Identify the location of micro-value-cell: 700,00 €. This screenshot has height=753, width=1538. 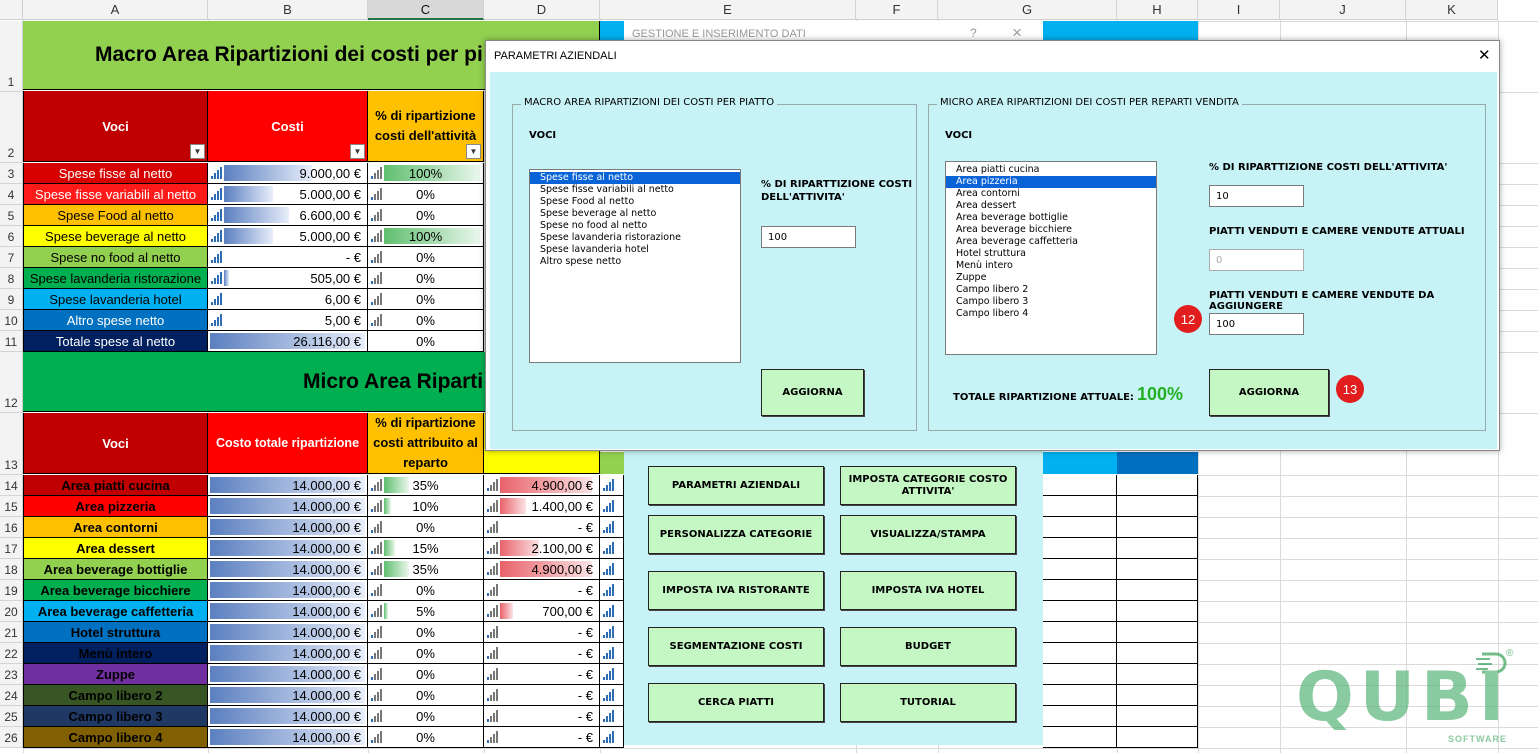
(542, 611).